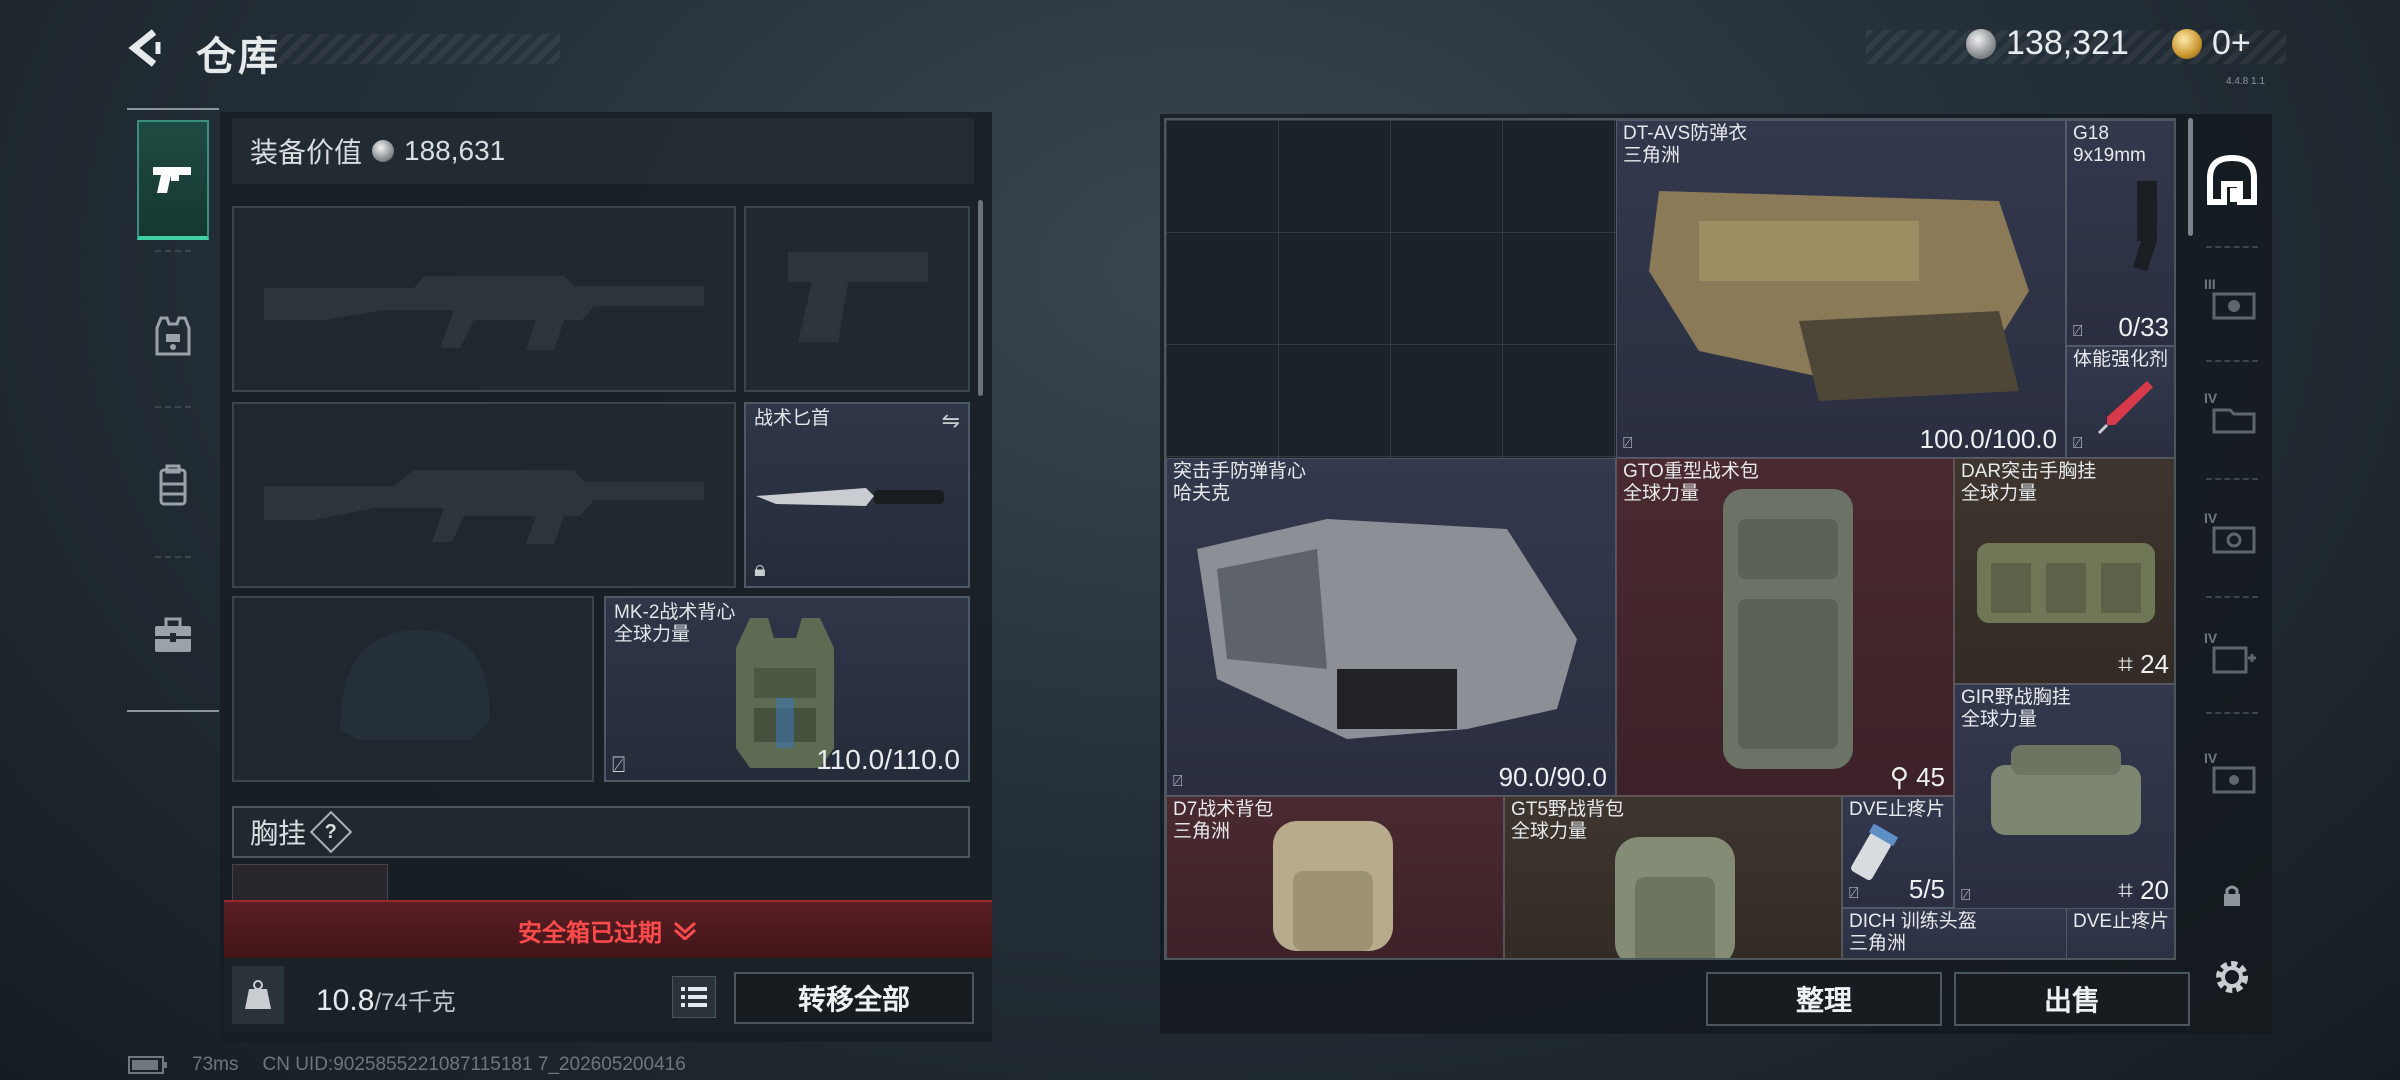 Image resolution: width=2400 pixels, height=1080 pixels. What do you see at coordinates (1387, 629) in the screenshot?
I see `vest-image` at bounding box center [1387, 629].